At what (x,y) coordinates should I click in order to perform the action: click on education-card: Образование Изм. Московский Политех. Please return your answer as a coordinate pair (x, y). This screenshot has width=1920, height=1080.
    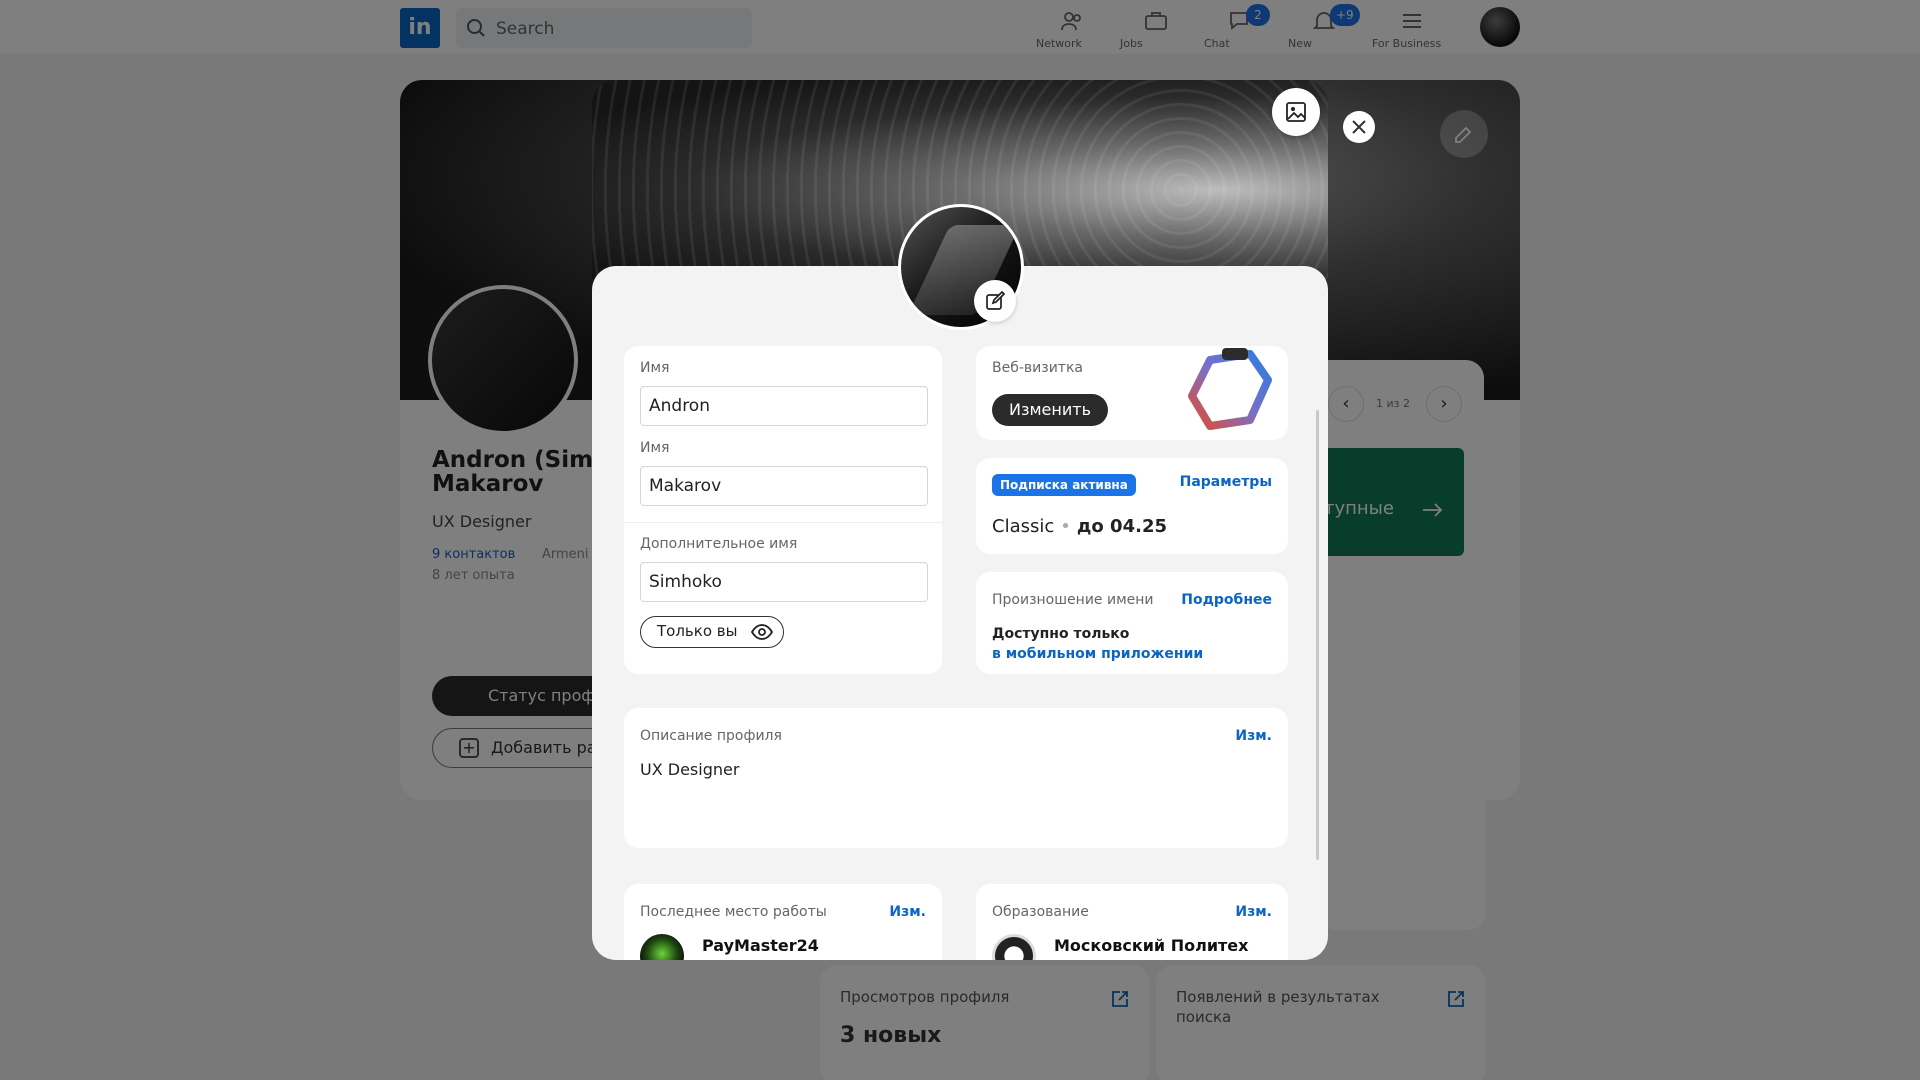
    Looking at the image, I should click on (1132, 922).